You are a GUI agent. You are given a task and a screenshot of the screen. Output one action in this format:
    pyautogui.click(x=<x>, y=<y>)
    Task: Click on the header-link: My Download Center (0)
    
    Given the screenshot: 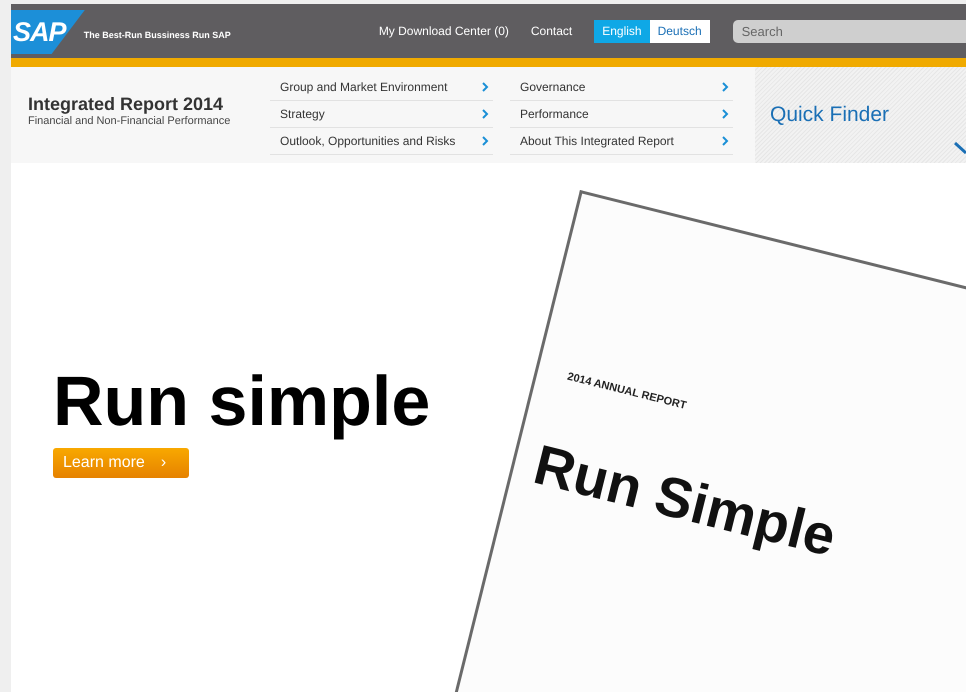 What is the action you would take?
    pyautogui.click(x=443, y=31)
    